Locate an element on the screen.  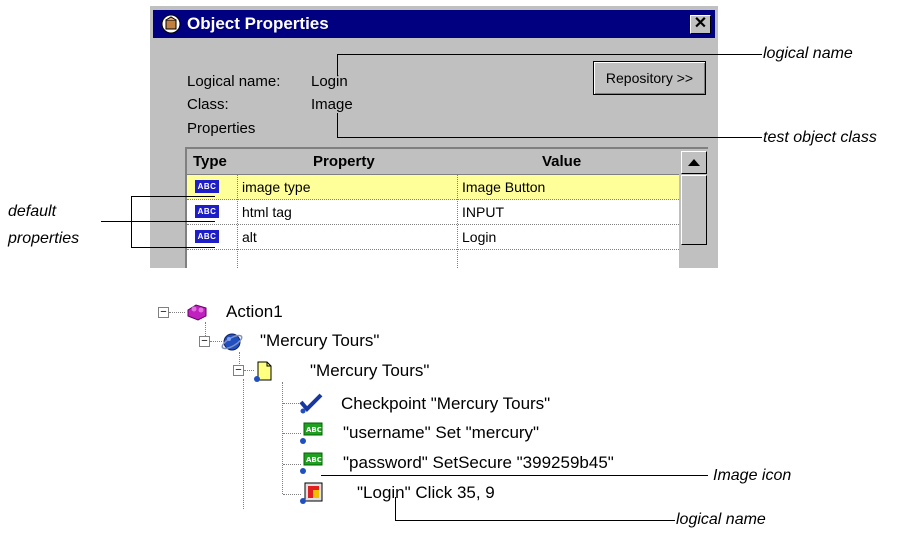
header-value: Value is located at coordinates (561, 161).